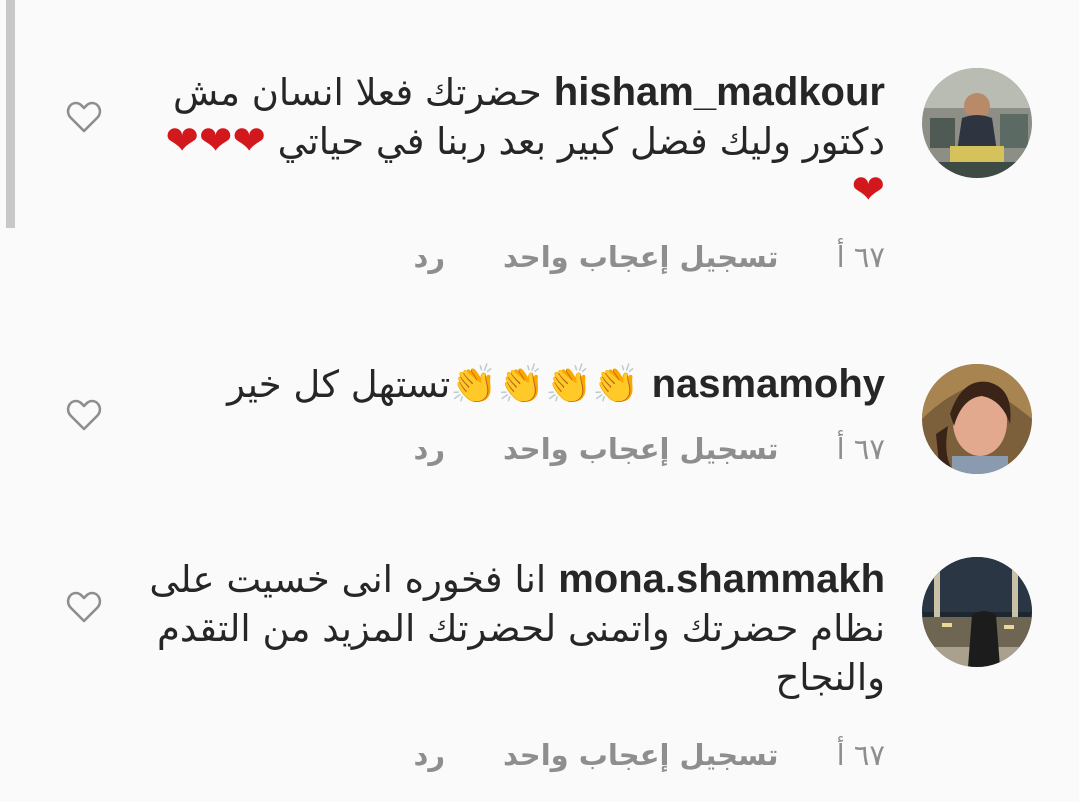  What do you see at coordinates (339, 384) in the screenshot?
I see `comment-text: تستهل كل خير` at bounding box center [339, 384].